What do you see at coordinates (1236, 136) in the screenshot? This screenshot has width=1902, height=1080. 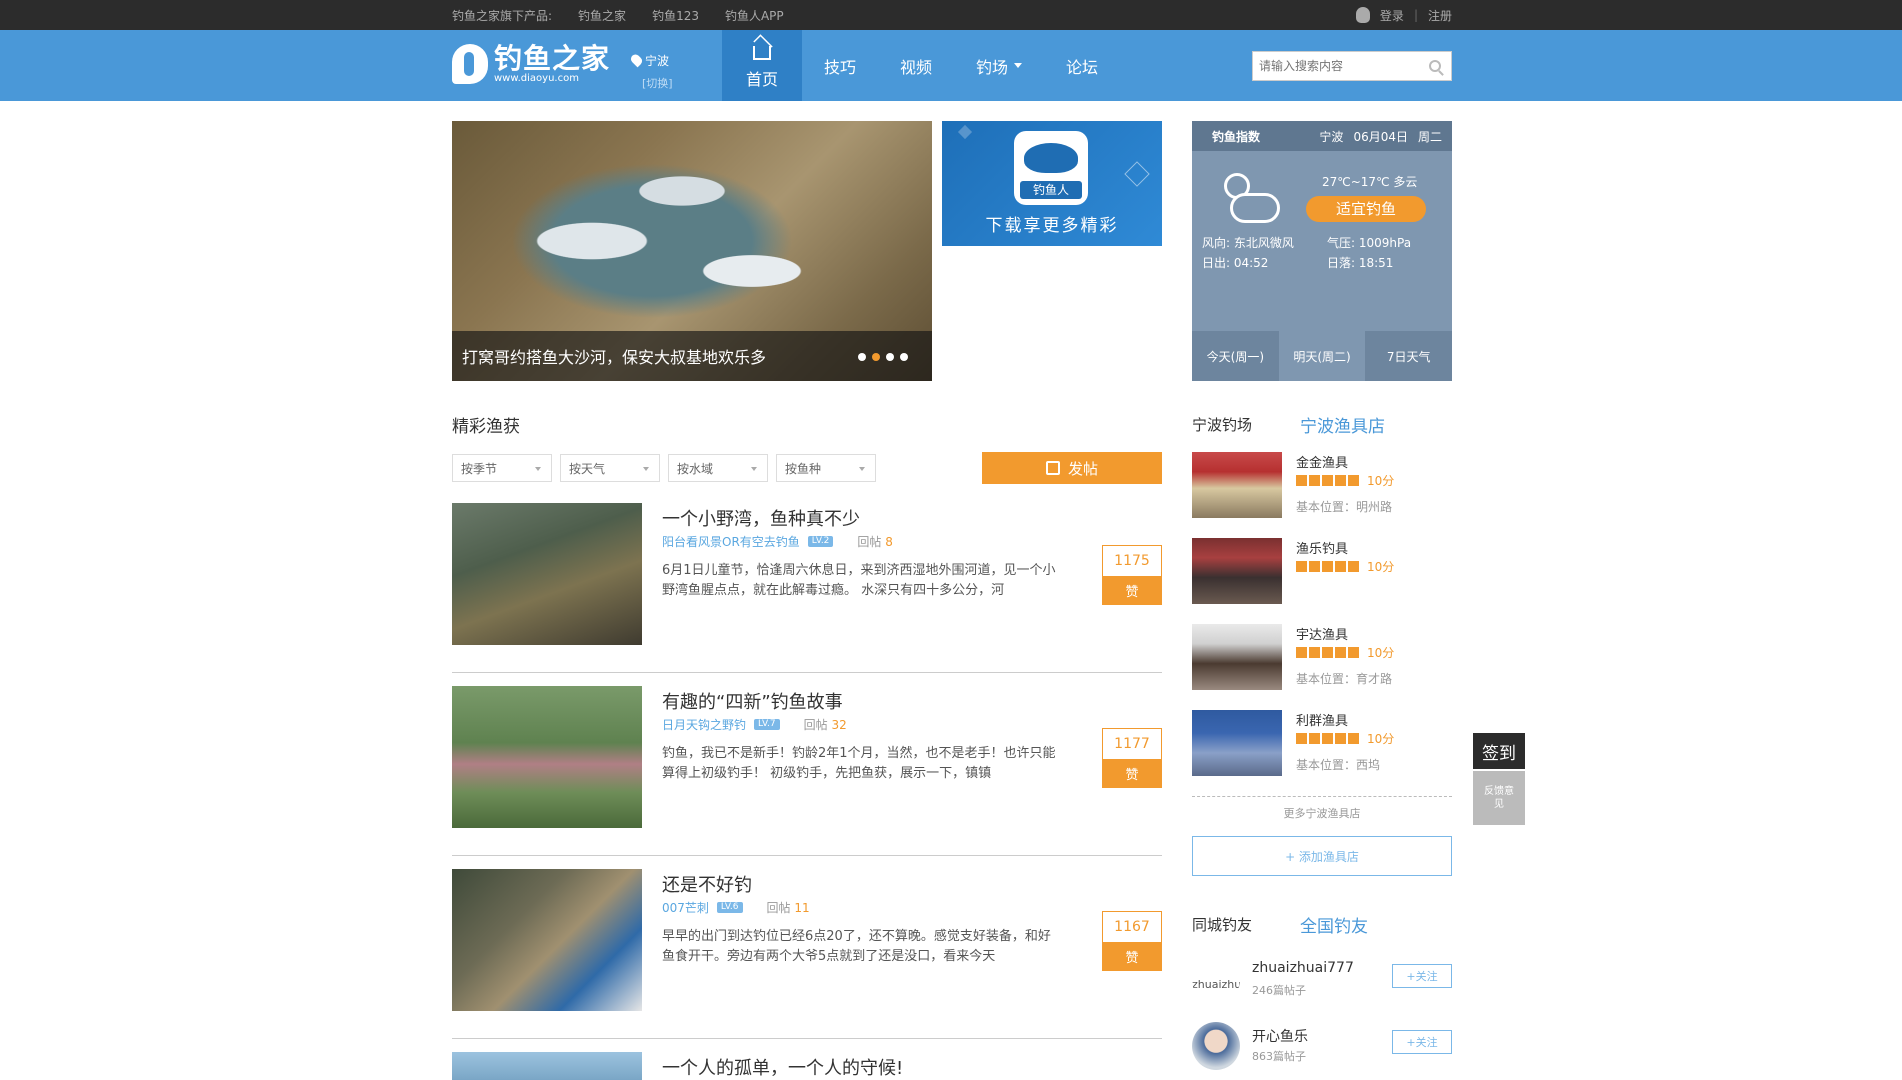 I see `weather-title: 钓鱼指数` at bounding box center [1236, 136].